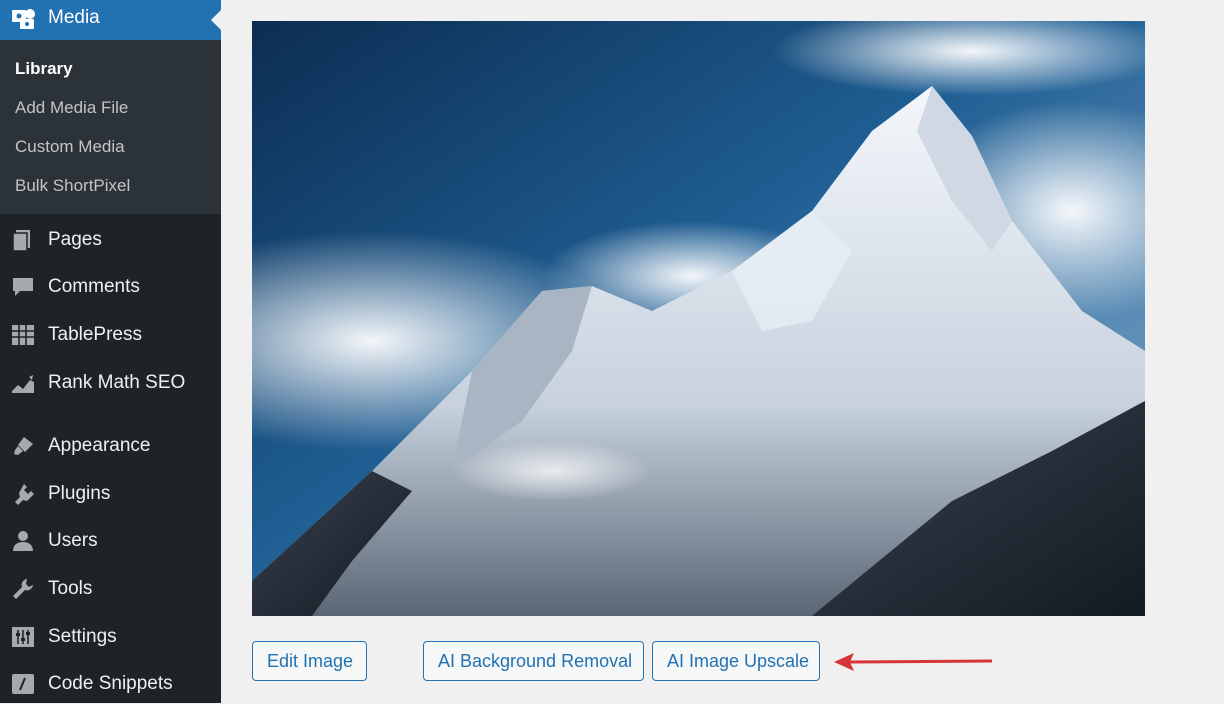 The image size is (1224, 704). I want to click on tools-icon, so click(23, 589).